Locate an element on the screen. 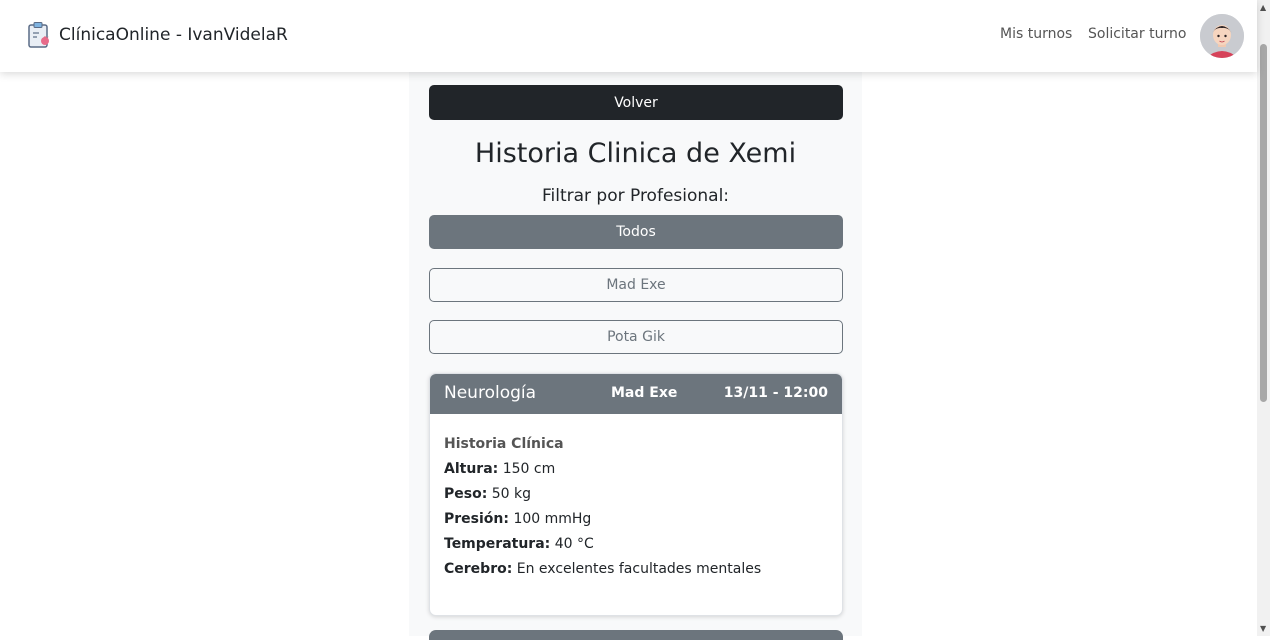 Image resolution: width=1270 pixels, height=640 pixels. field-value: 50 kg is located at coordinates (511, 494).